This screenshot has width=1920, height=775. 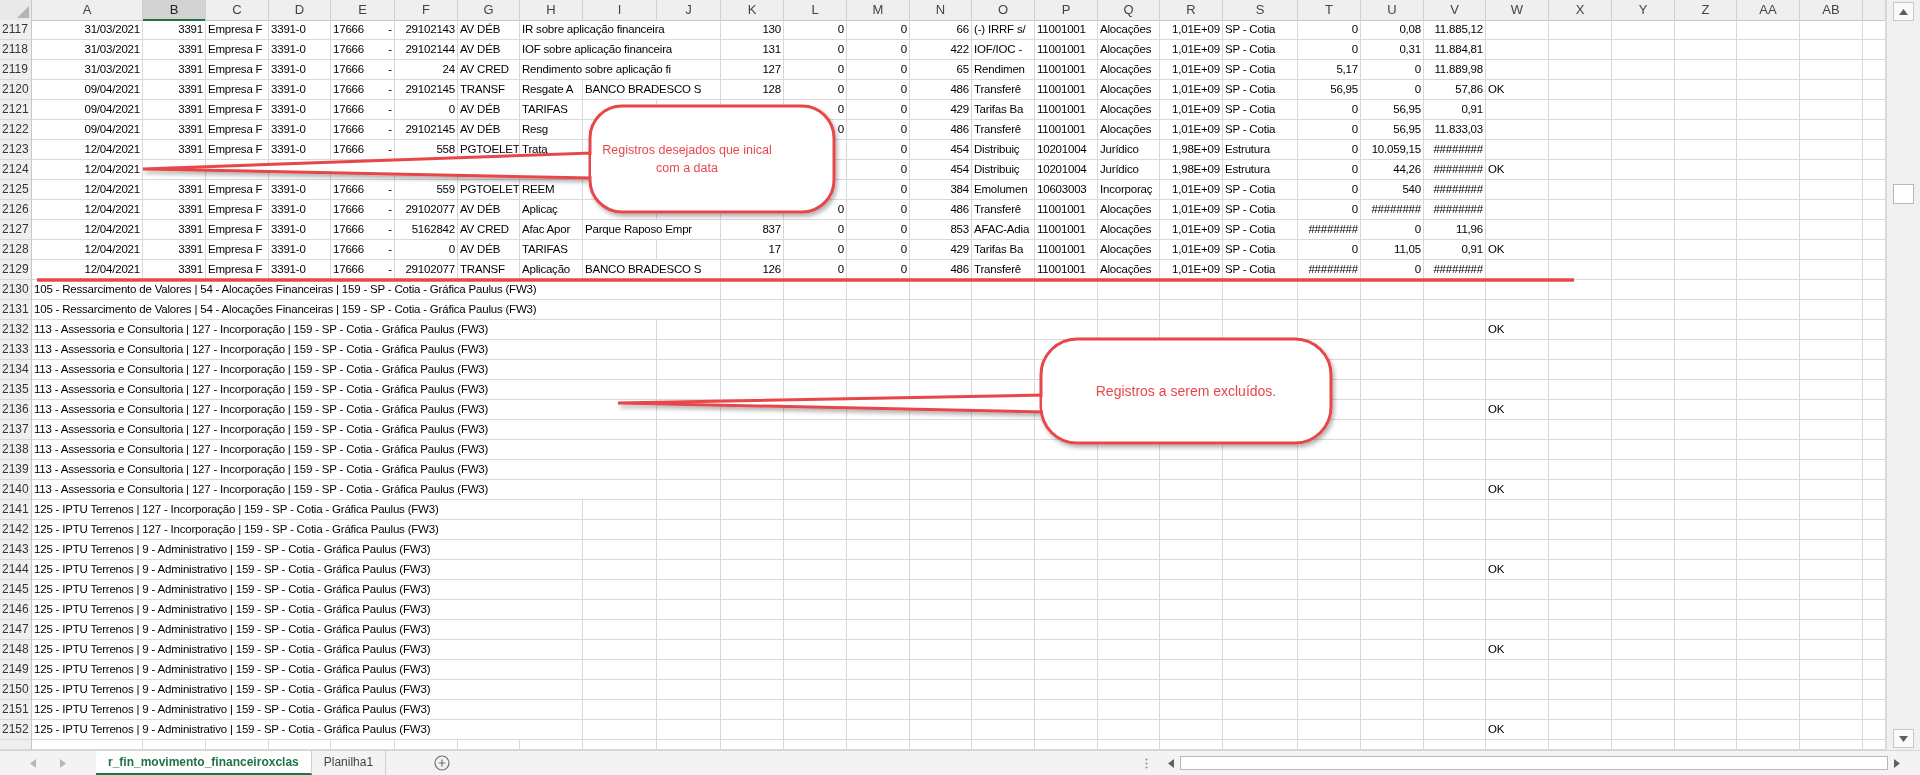 I want to click on column-header: X, so click(x=1580, y=10).